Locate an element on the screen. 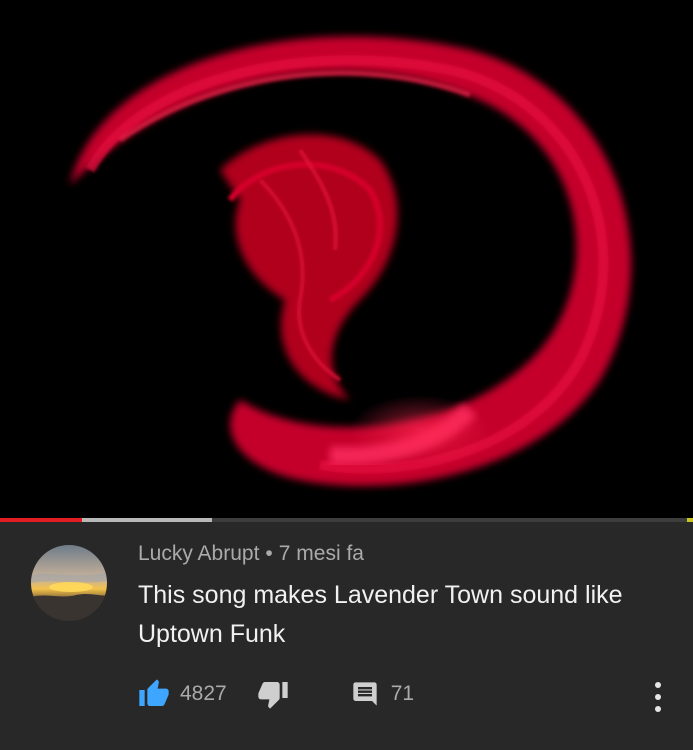 This screenshot has height=750, width=693. reply-count: 71 is located at coordinates (402, 694).